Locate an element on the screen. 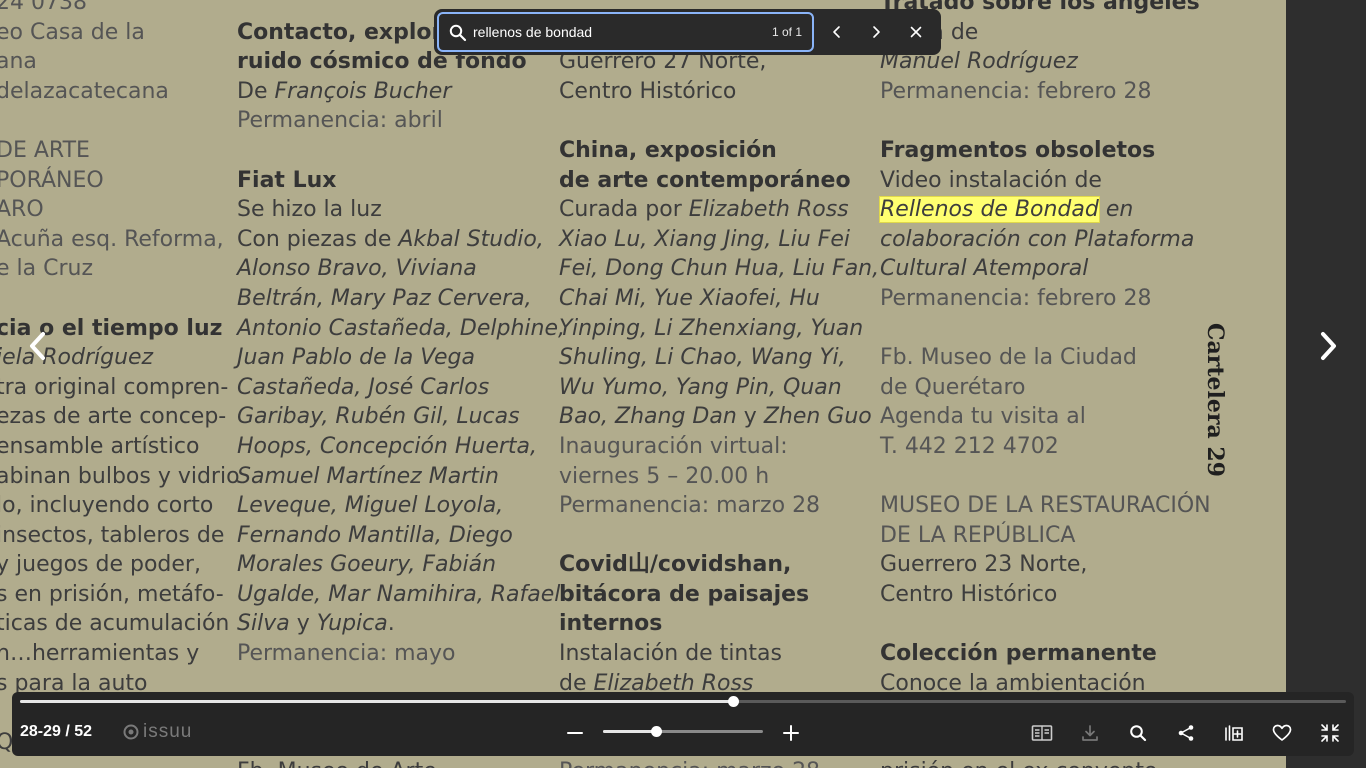 The height and width of the screenshot is (768, 1366). artist-name: Akbal Studio, is located at coordinates (471, 239).